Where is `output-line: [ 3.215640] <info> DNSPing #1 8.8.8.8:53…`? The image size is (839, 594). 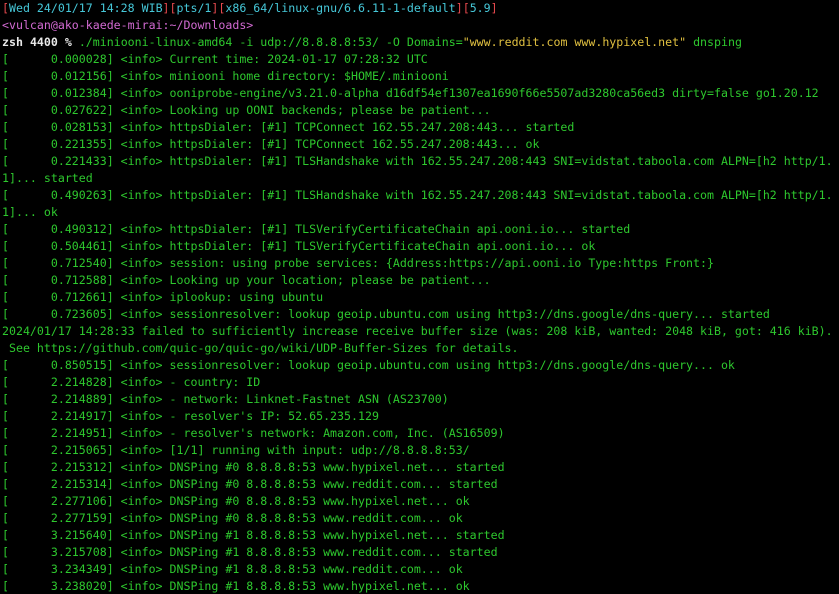 output-line: [ 3.215640] <info> DNSPing #1 8.8.8.8:53… is located at coordinates (253, 535).